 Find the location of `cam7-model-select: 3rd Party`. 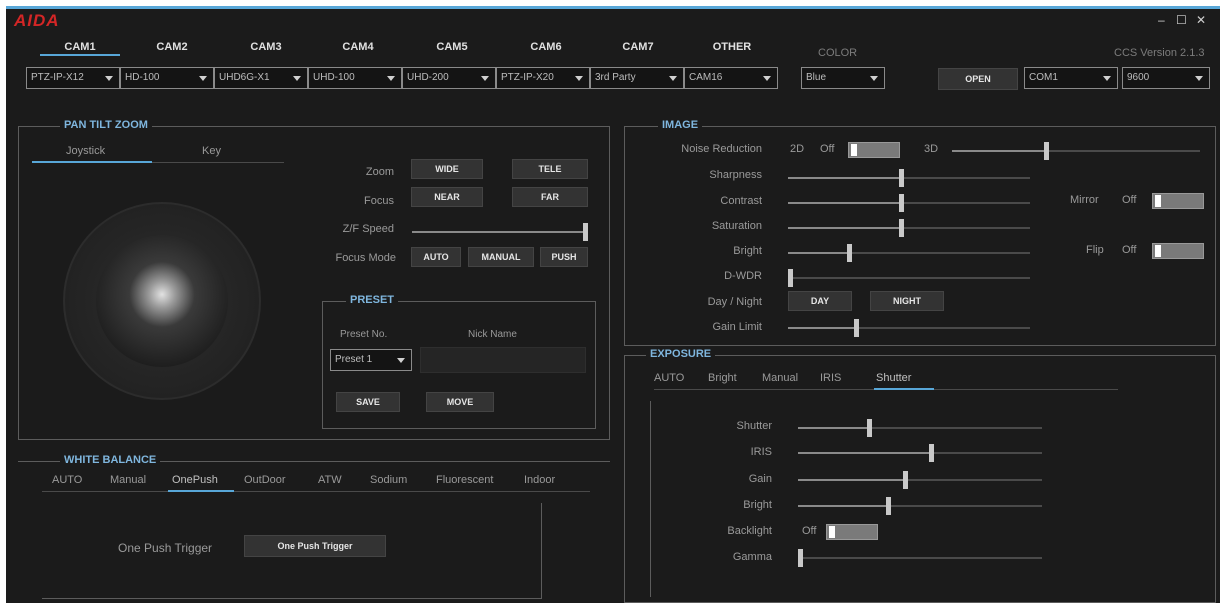

cam7-model-select: 3rd Party is located at coordinates (637, 78).